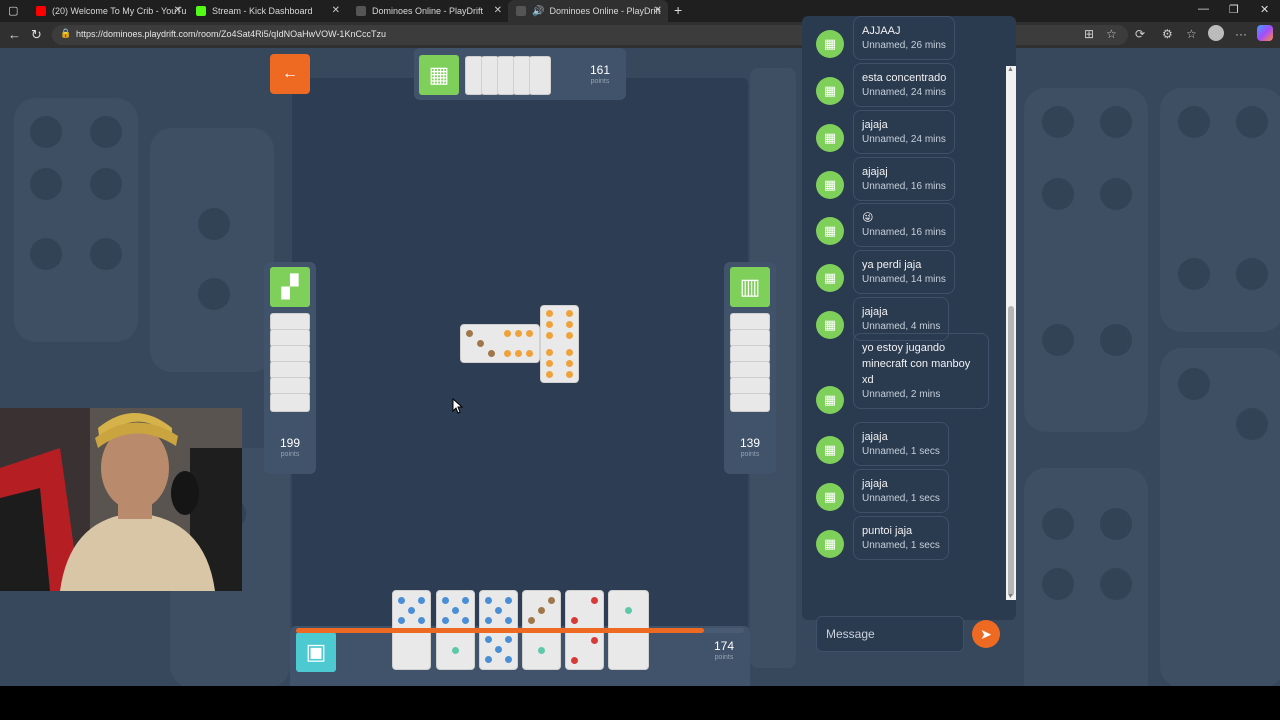 Image resolution: width=1280 pixels, height=720 pixels. Describe the element at coordinates (1234, 9) in the screenshot. I see `restore-icon: ❐` at that location.